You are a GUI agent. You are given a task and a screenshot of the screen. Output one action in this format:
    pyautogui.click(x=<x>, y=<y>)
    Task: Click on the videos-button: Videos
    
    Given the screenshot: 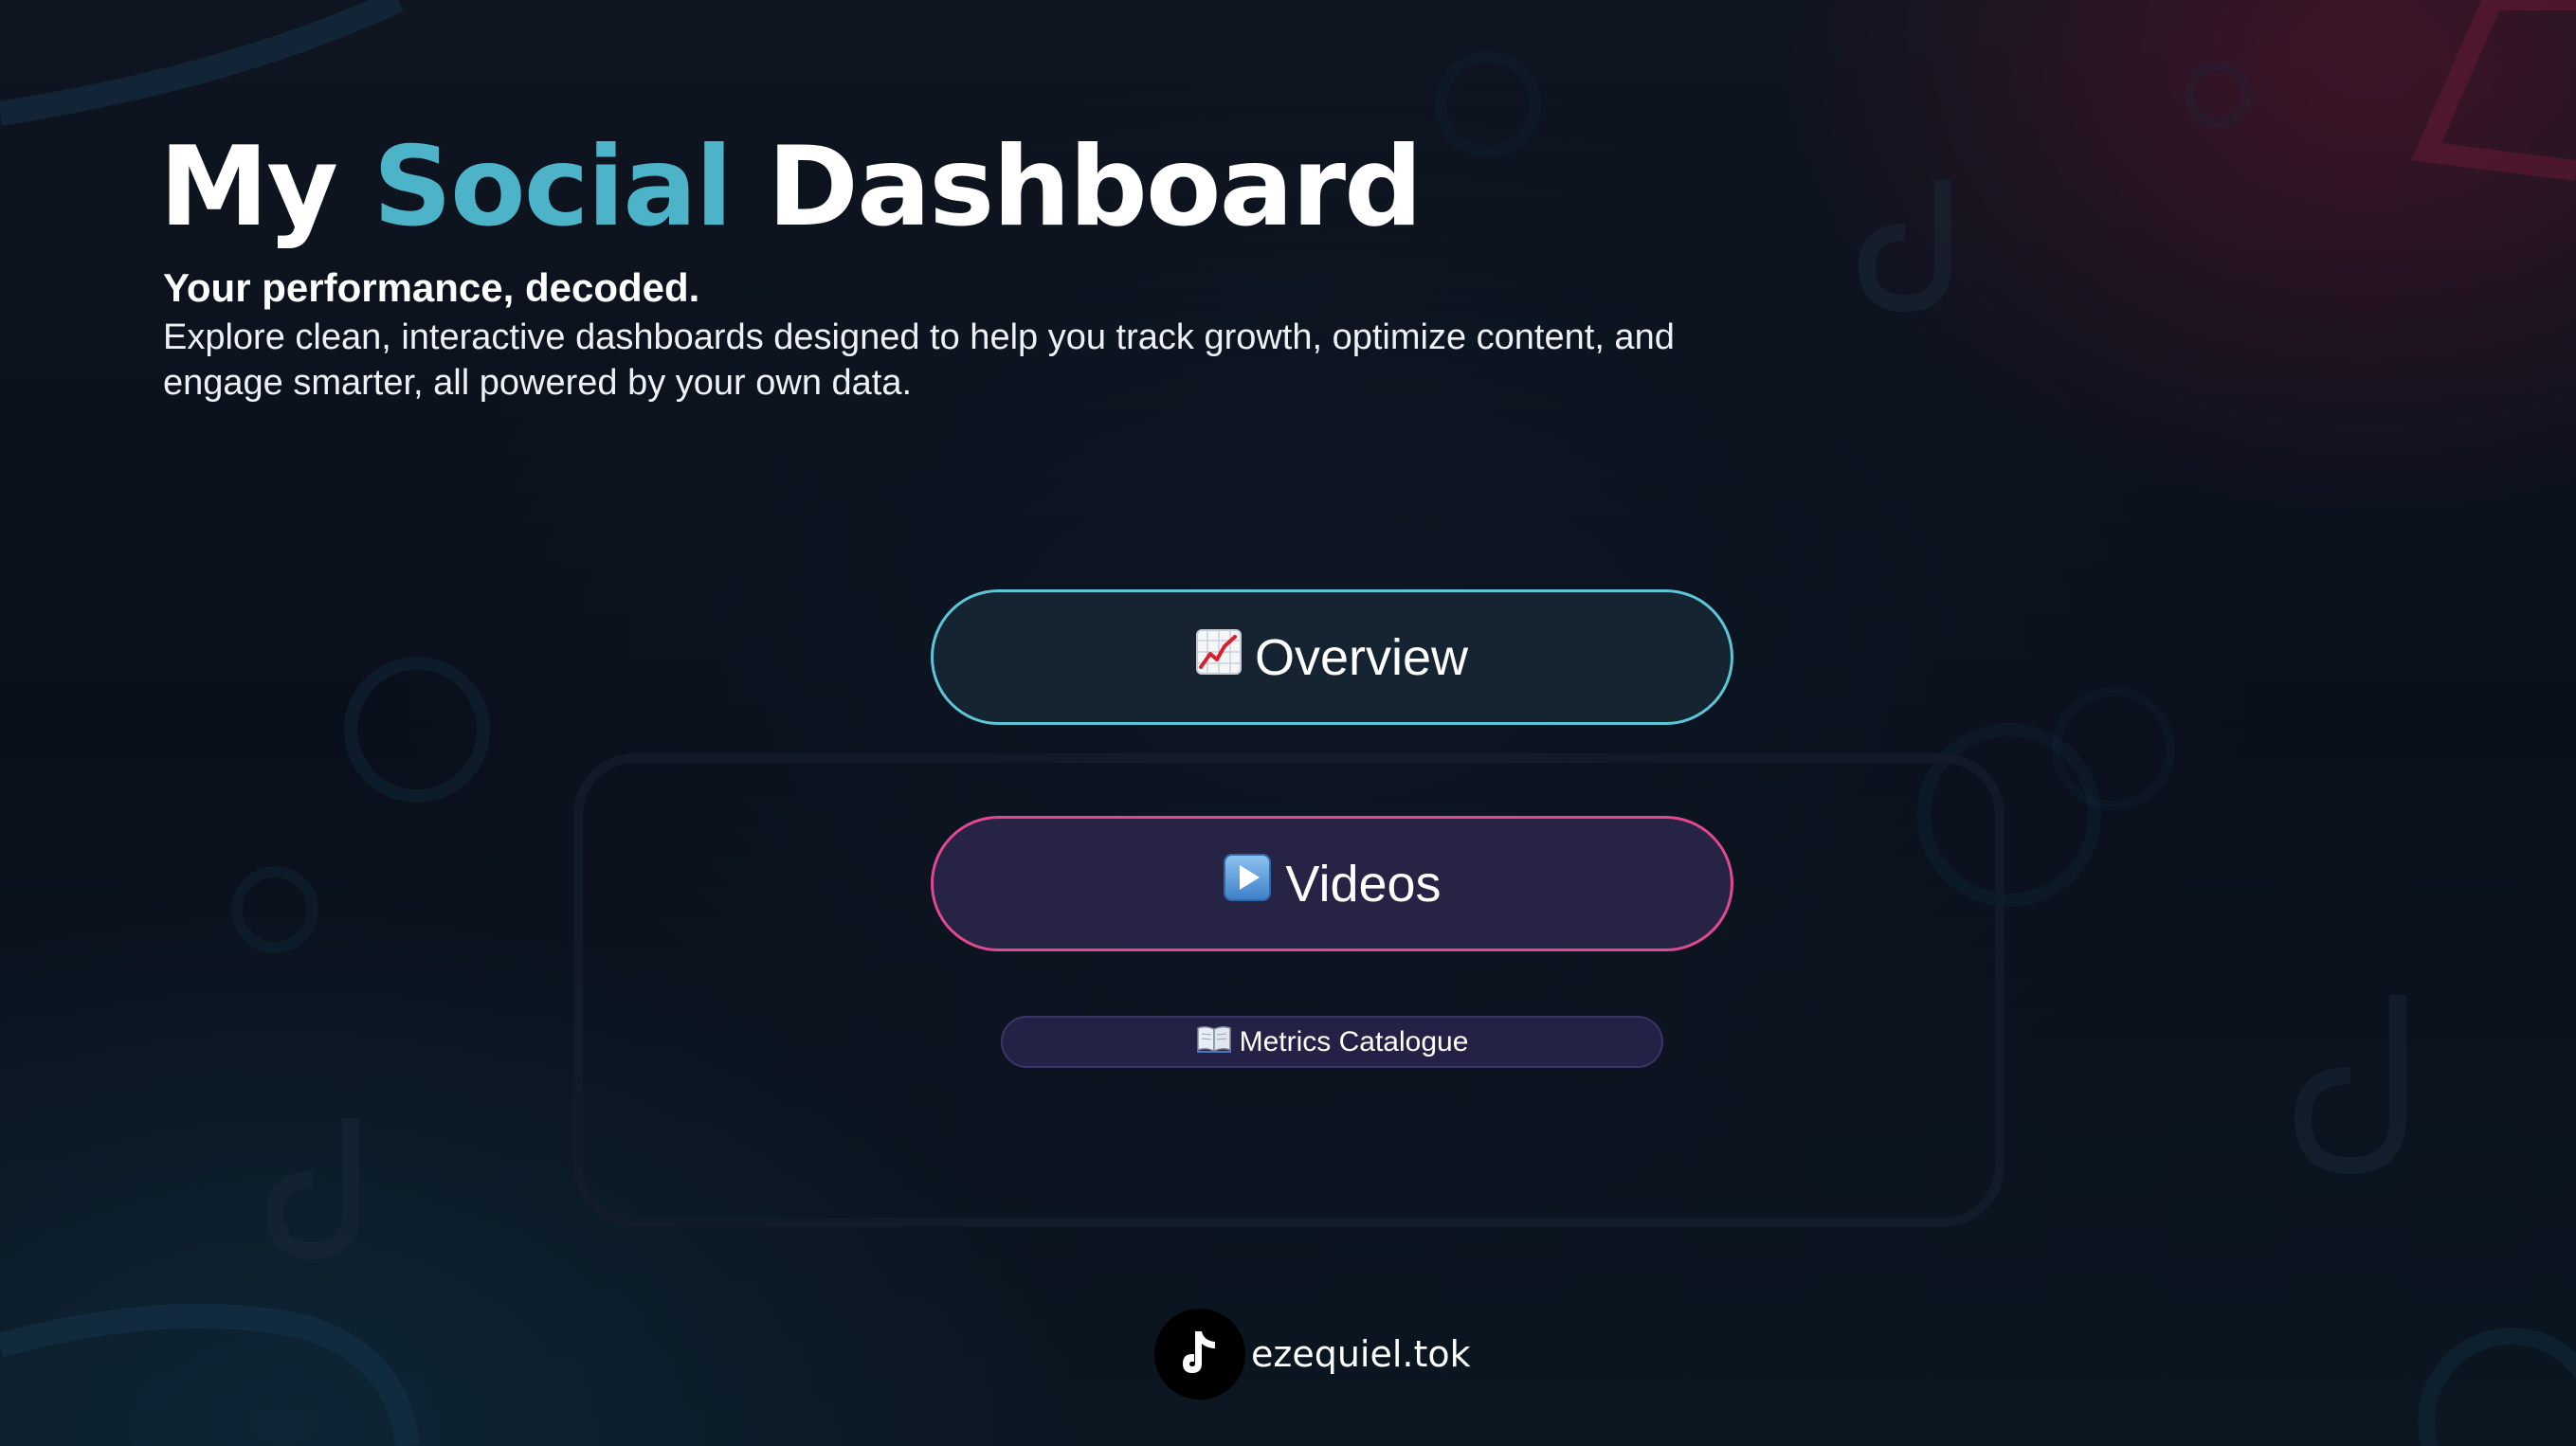 What is the action you would take?
    pyautogui.click(x=1332, y=884)
    